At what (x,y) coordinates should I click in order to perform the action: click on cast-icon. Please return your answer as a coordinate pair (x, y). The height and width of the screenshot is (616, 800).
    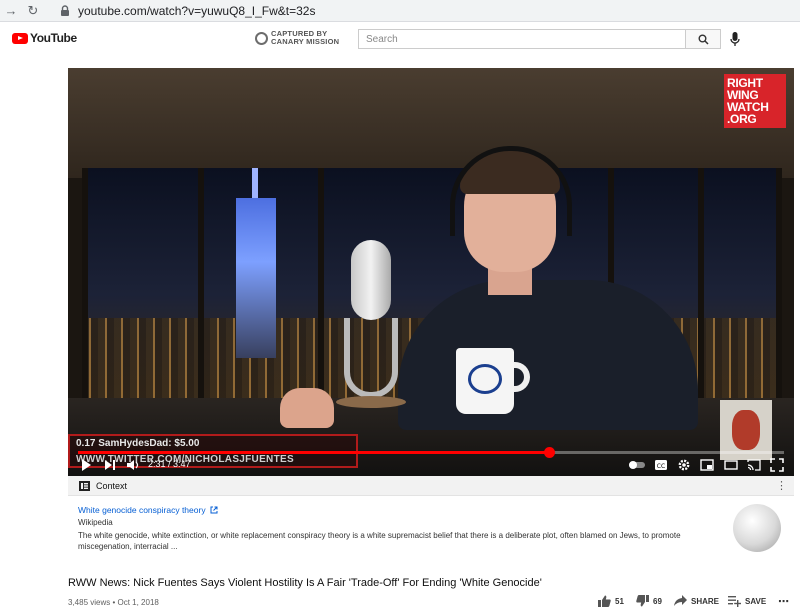
    Looking at the image, I should click on (754, 465).